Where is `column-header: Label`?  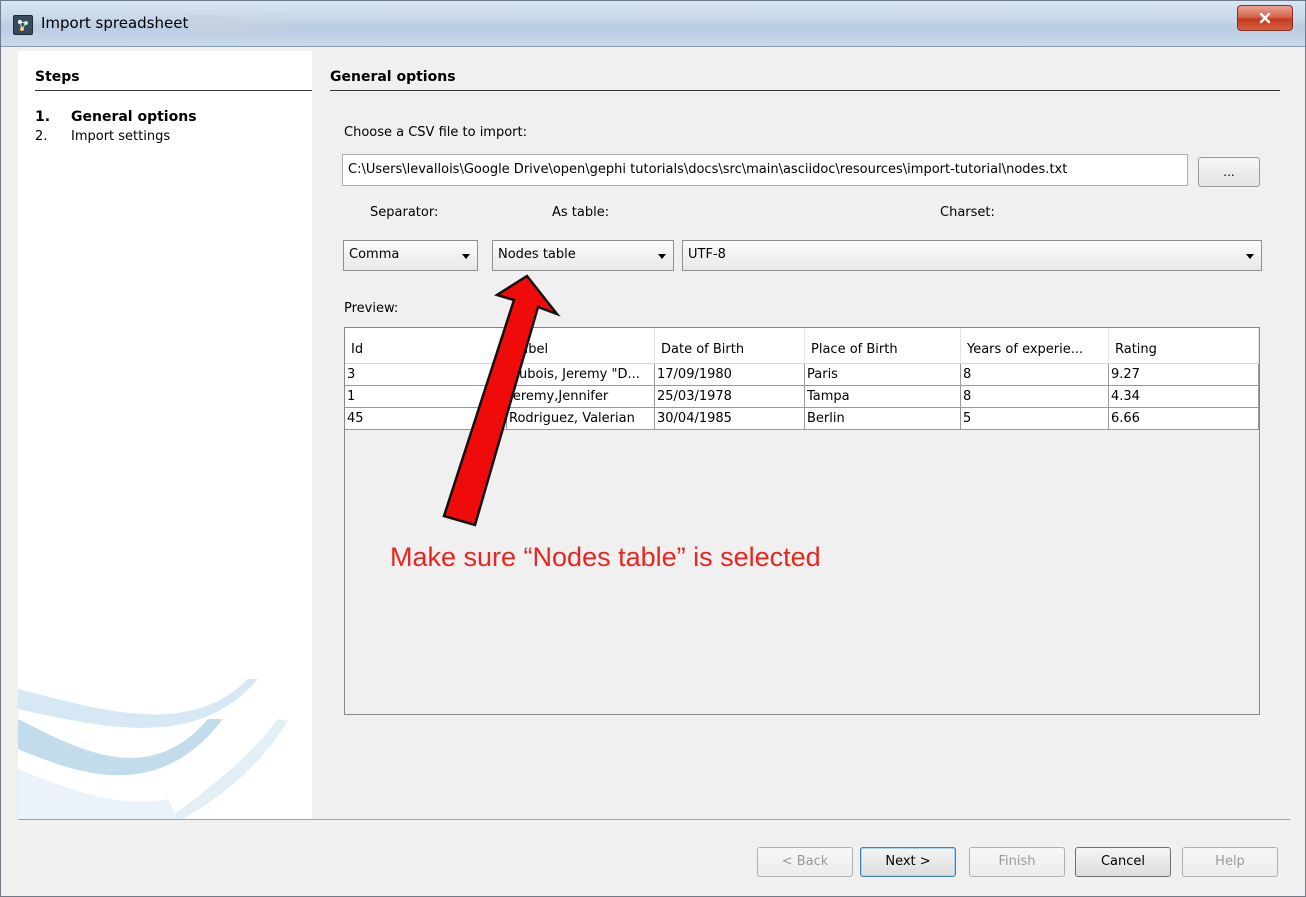 column-header: Label is located at coordinates (581, 346).